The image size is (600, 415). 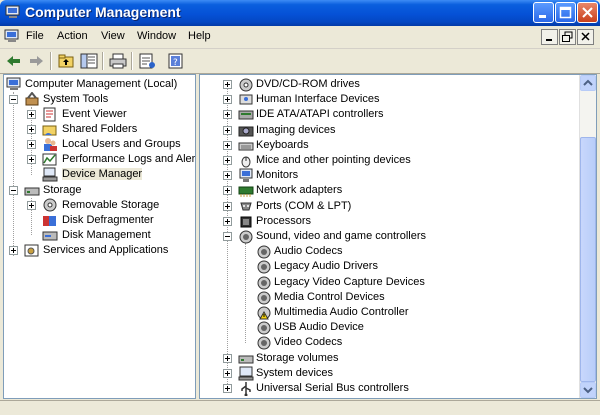 What do you see at coordinates (264, 267) in the screenshot?
I see `sound-device-icon` at bounding box center [264, 267].